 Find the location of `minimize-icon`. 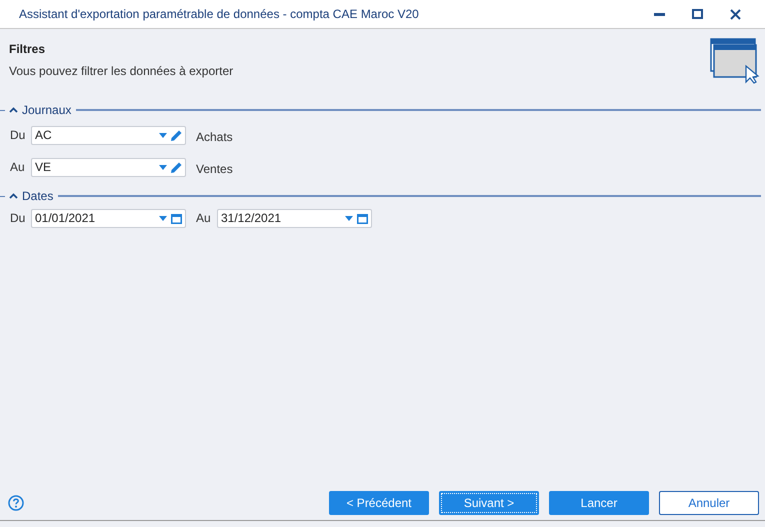

minimize-icon is located at coordinates (659, 14).